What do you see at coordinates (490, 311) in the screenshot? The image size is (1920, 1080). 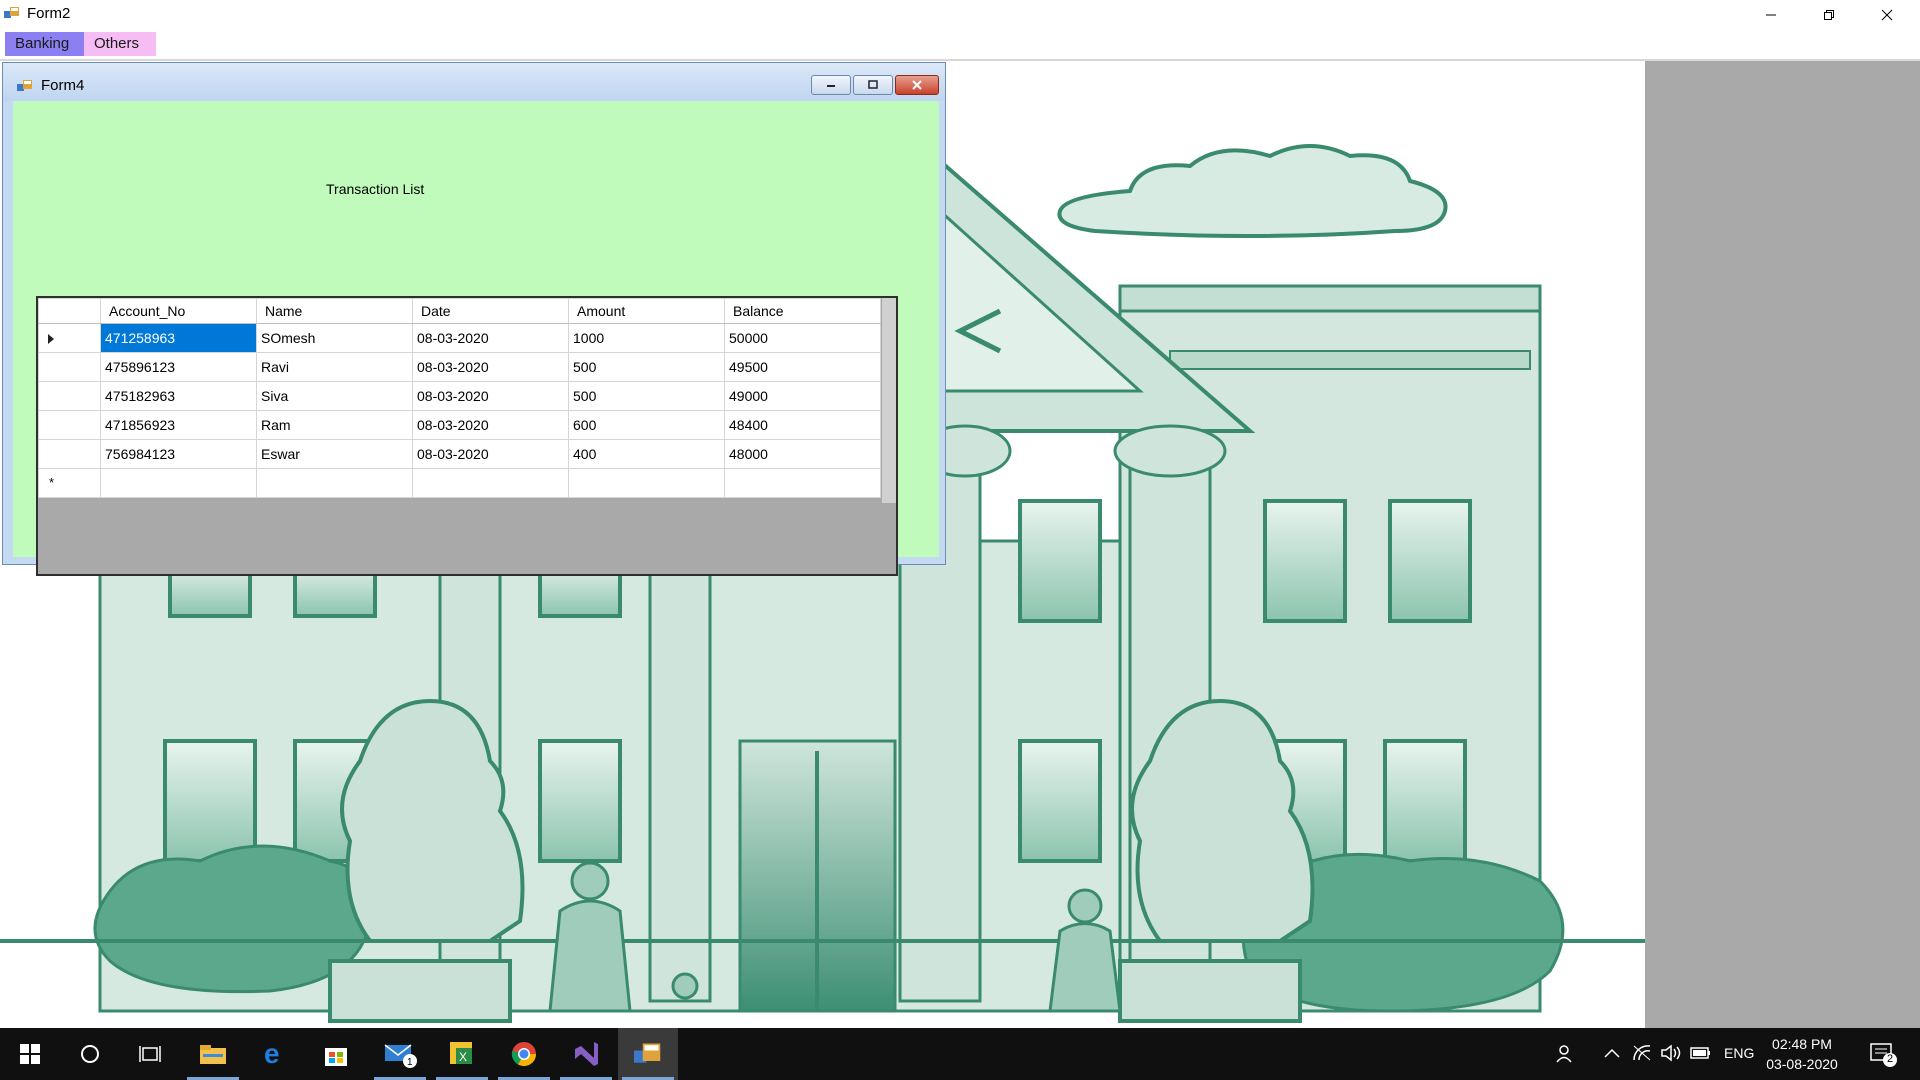 I see `column-header-date: Date` at bounding box center [490, 311].